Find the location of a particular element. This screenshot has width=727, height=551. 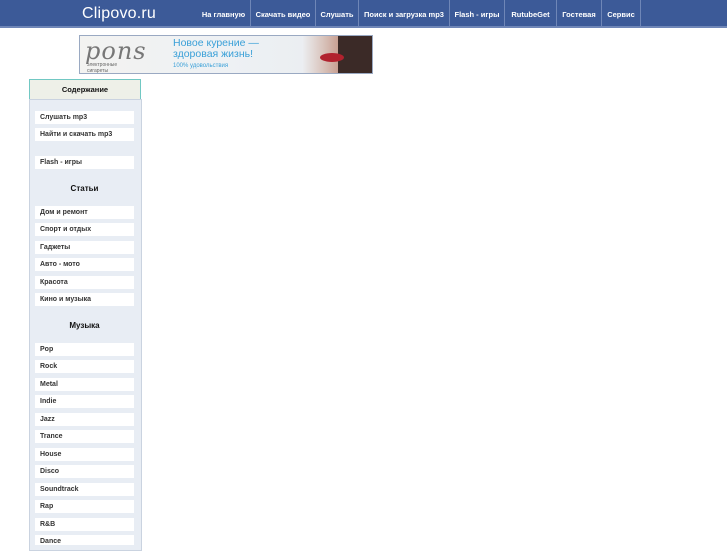

banner-tagline: 100% удовольствия is located at coordinates (201, 66).